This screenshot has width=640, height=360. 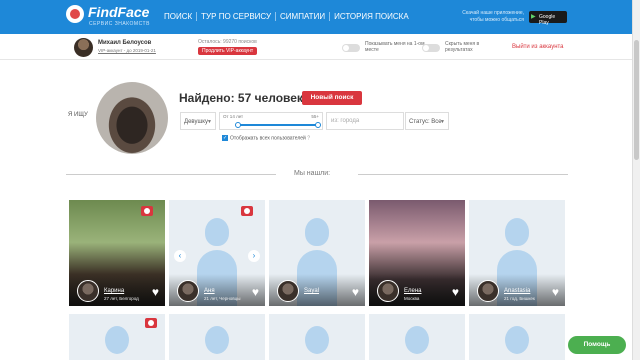 What do you see at coordinates (312, 173) in the screenshot?
I see `we-found-heading: Мы нашли:` at bounding box center [312, 173].